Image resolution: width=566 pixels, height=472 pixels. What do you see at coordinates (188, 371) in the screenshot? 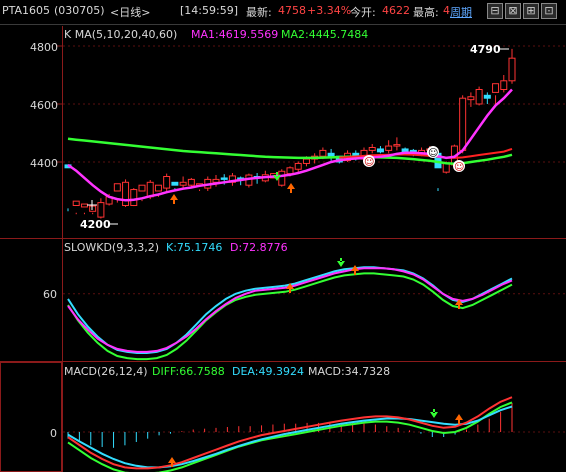
I see `diff-label: DIFF:66.7588` at bounding box center [188, 371].